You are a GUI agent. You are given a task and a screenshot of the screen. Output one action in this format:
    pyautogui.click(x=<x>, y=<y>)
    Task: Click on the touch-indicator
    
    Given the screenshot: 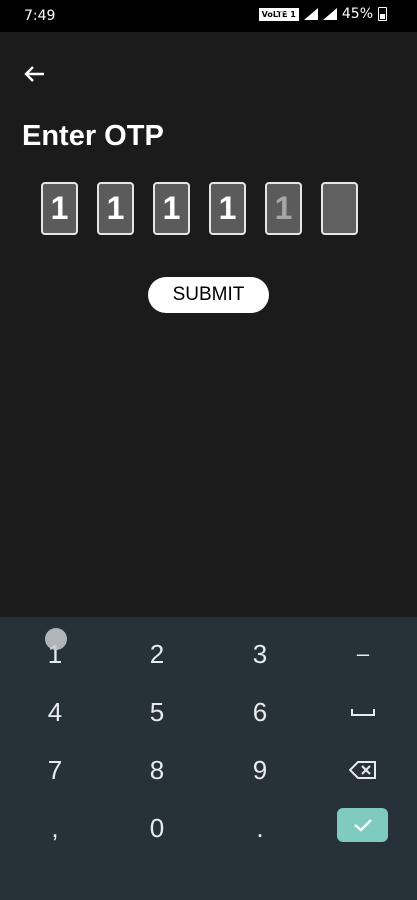 What is the action you would take?
    pyautogui.click(x=56, y=639)
    